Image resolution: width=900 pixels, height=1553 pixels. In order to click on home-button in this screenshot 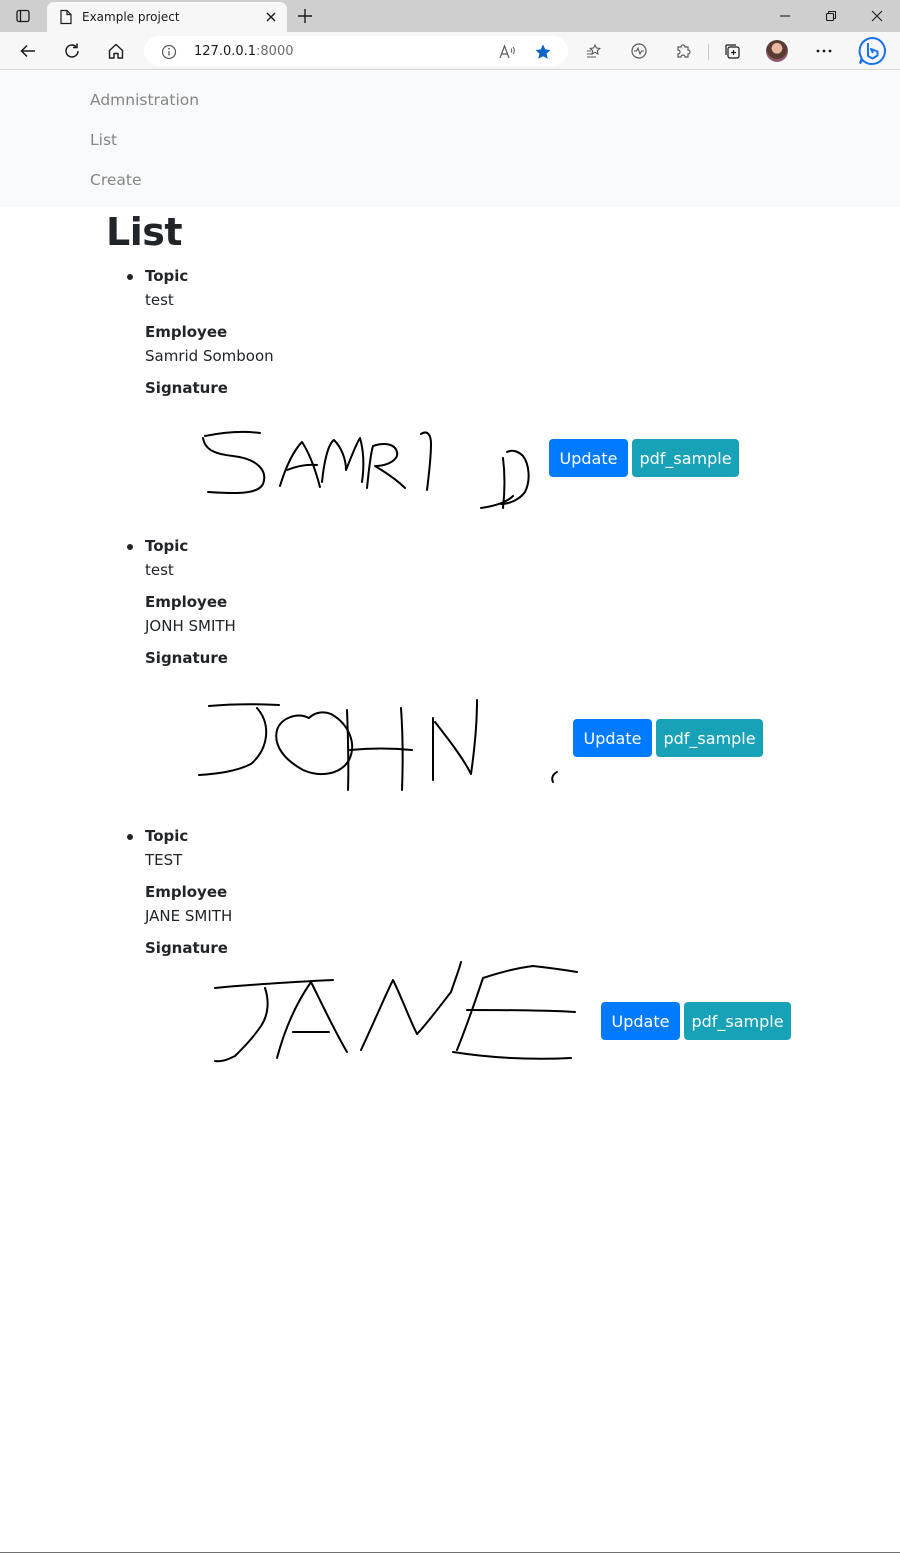, I will do `click(116, 51)`.